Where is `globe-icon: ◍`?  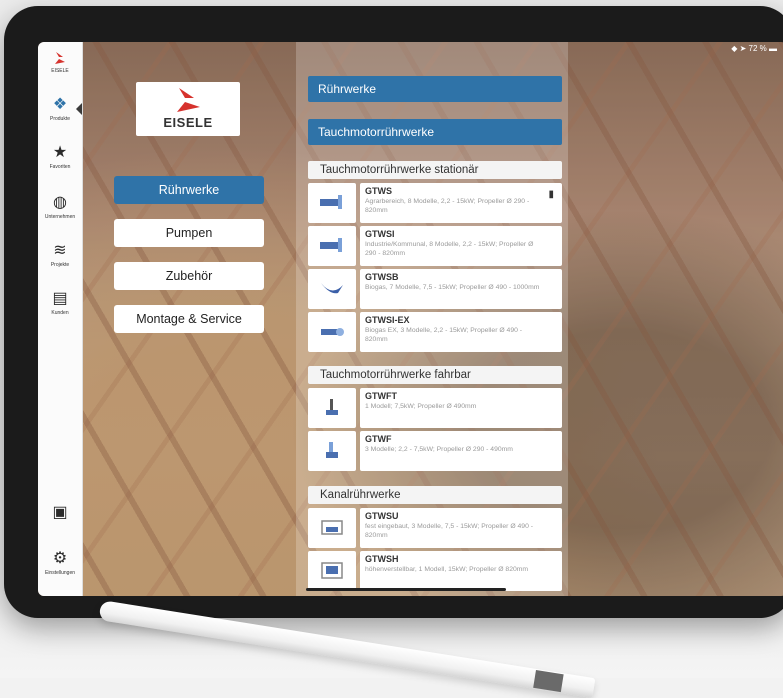 globe-icon: ◍ is located at coordinates (60, 202).